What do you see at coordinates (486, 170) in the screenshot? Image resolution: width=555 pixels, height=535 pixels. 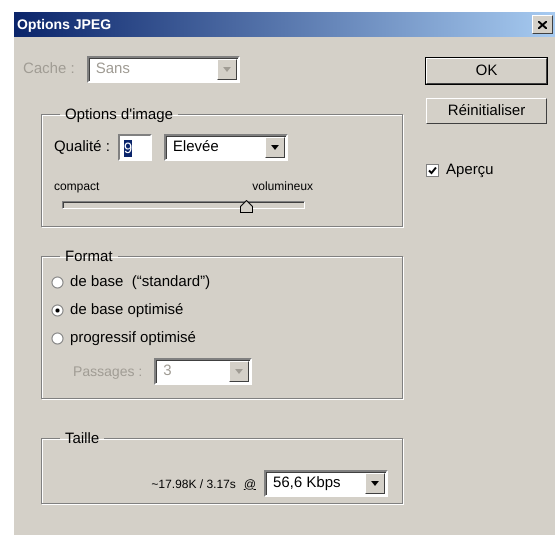 I see `preview-checkbox: Aperçu` at bounding box center [486, 170].